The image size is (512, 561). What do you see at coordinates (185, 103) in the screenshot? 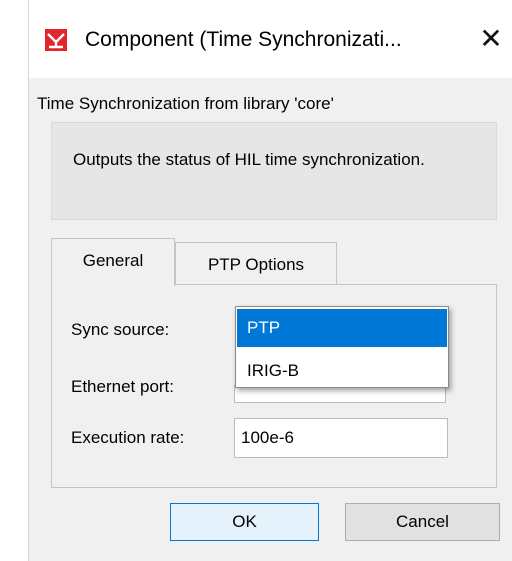
I see `component-subtitle: Time Synchronization from library 'core'` at bounding box center [185, 103].